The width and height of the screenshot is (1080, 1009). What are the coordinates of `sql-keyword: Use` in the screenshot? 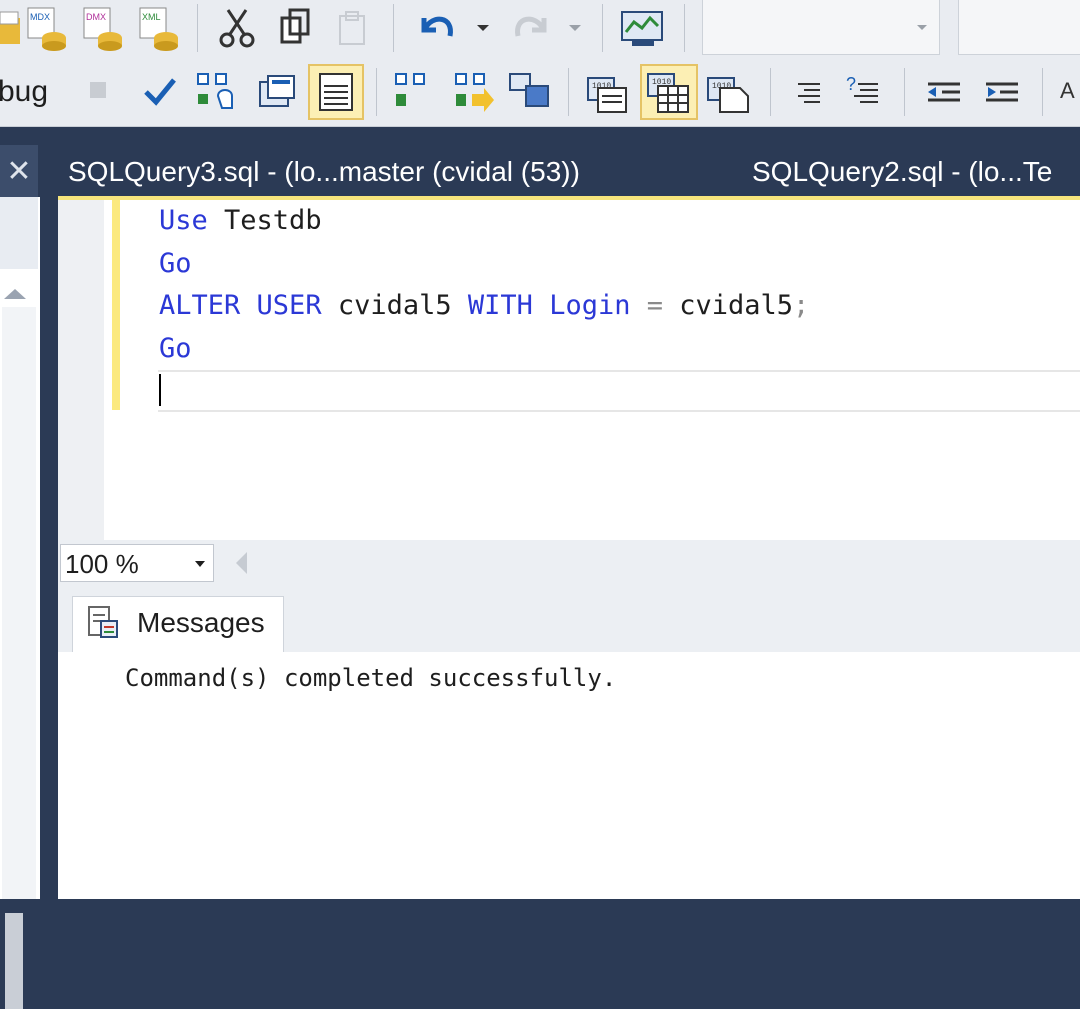 It's located at (183, 220).